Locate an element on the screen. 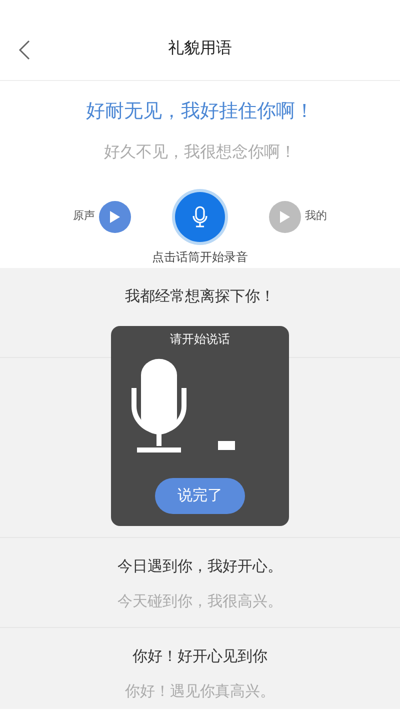  dialog-title: 请开始说话 is located at coordinates (200, 339).